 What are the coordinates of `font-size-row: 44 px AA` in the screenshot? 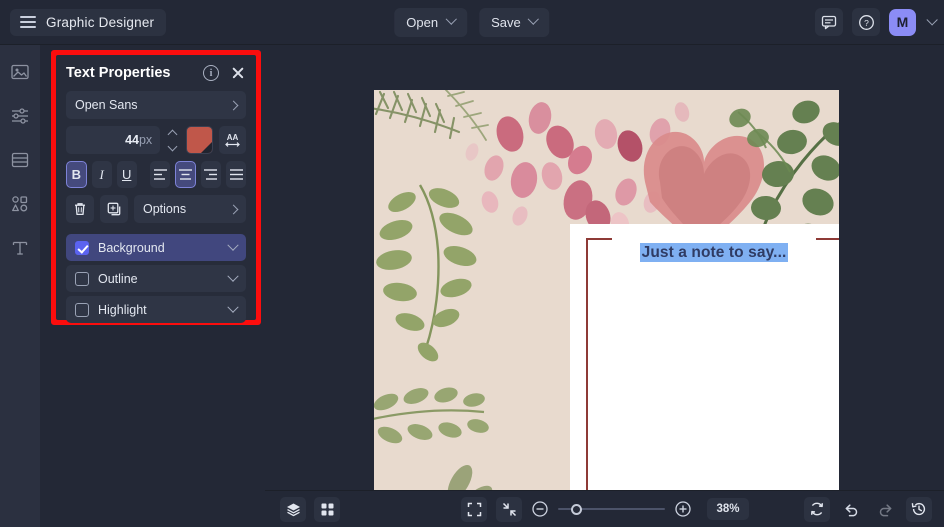 It's located at (156, 140).